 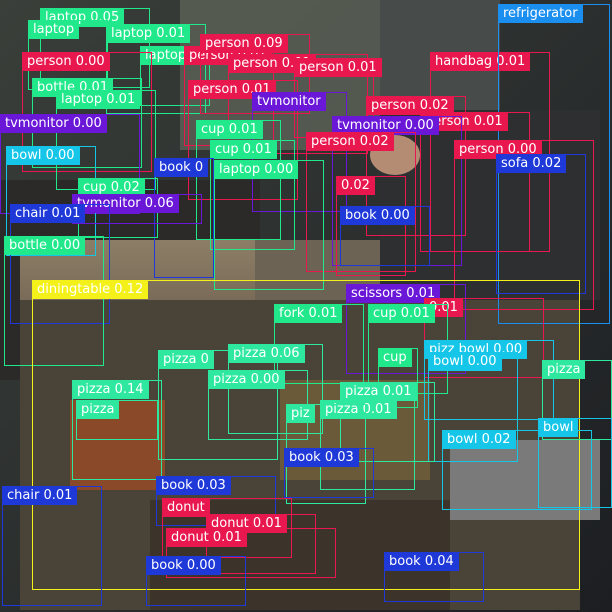 What do you see at coordinates (181, 167) in the screenshot?
I see `book-label: book 0` at bounding box center [181, 167].